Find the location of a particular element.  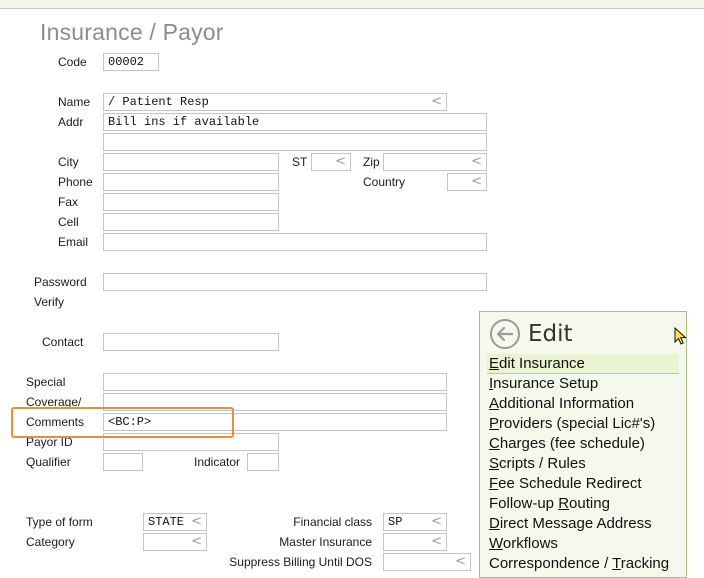

menu-item-accelerator: P is located at coordinates (494, 423).